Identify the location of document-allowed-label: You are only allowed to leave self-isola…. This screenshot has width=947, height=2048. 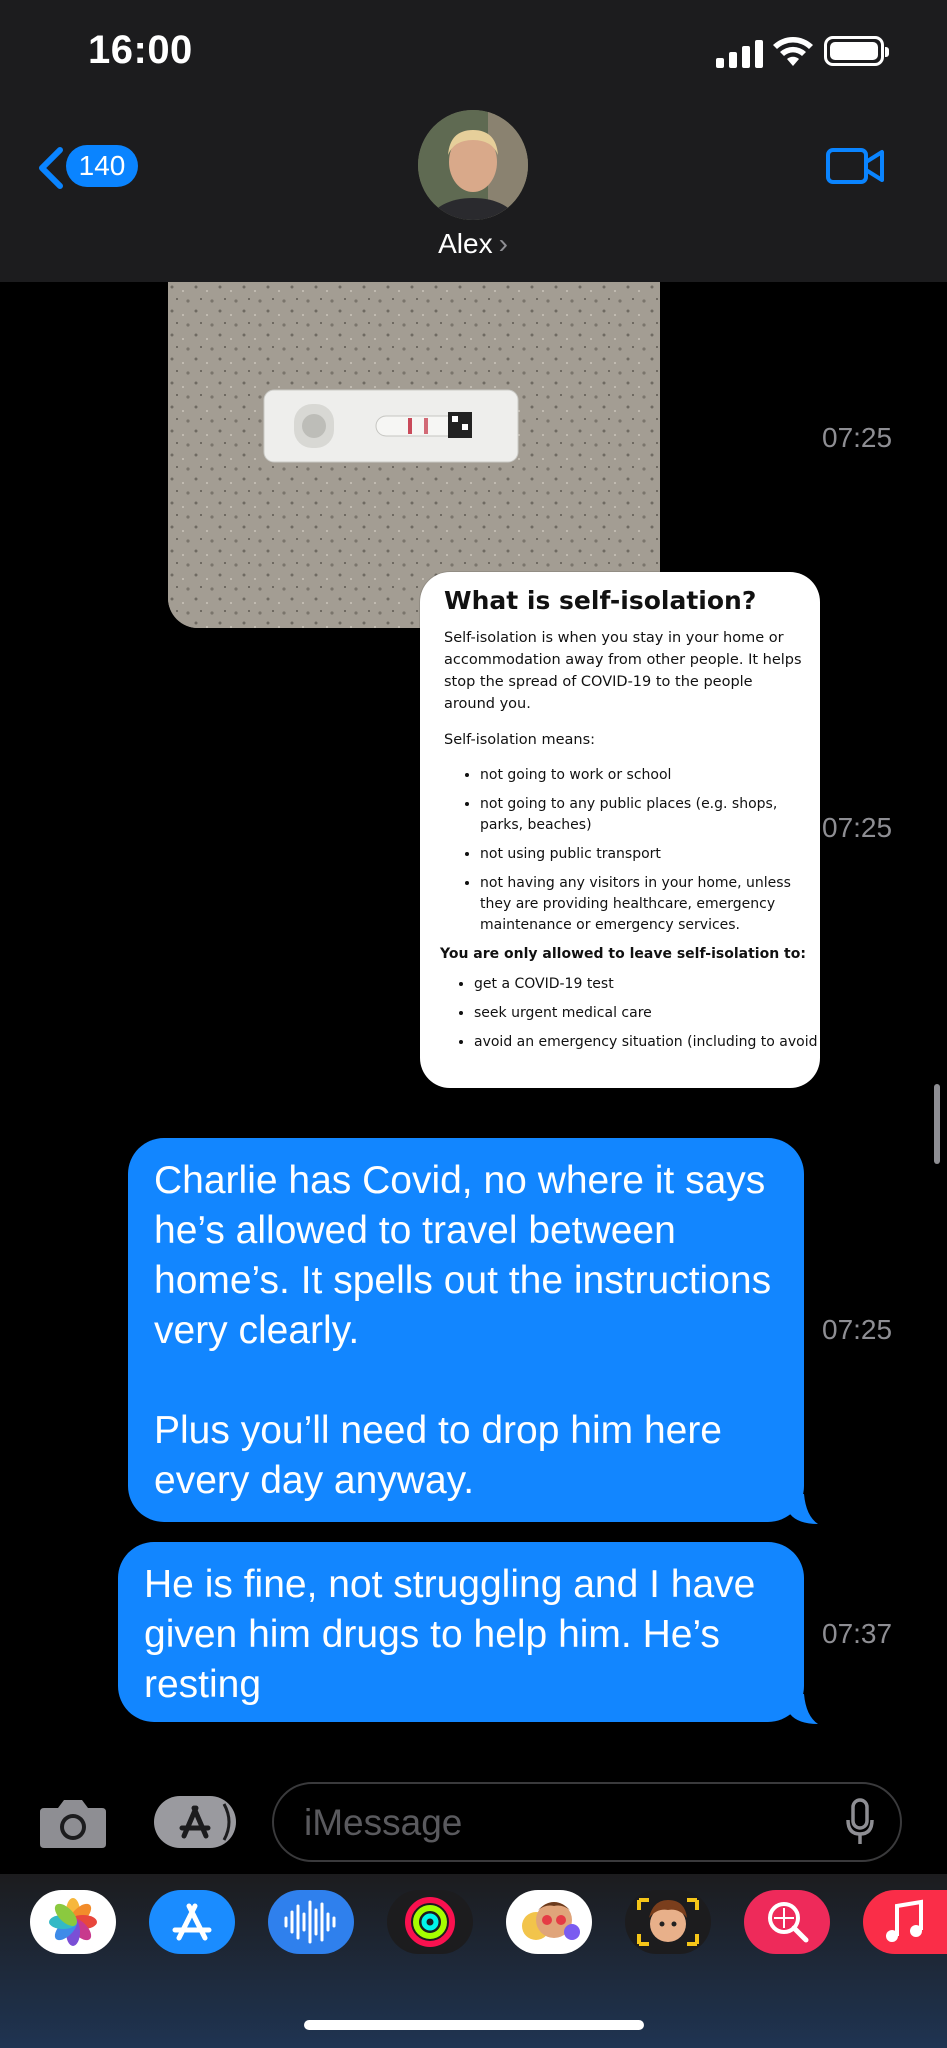
(623, 954).